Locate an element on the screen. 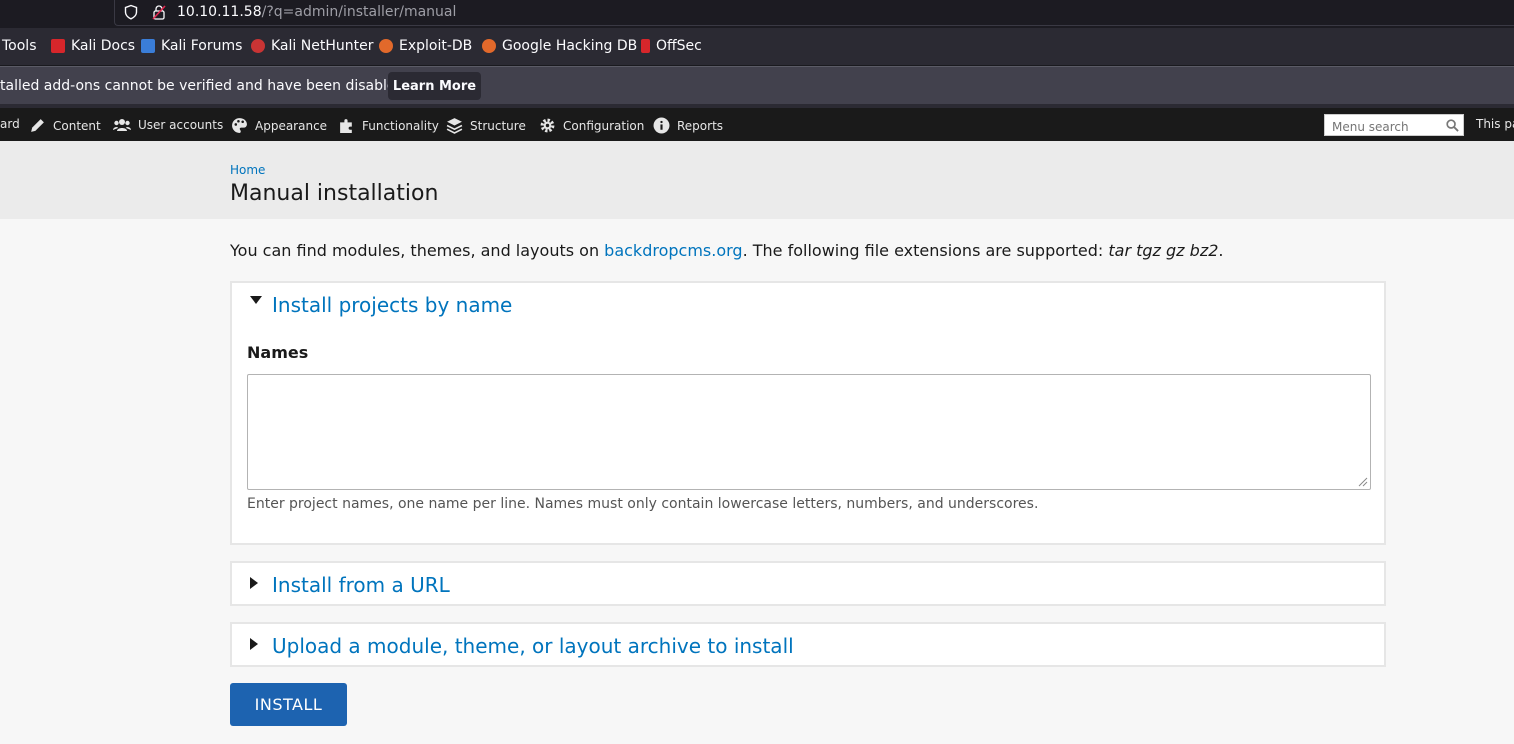 The width and height of the screenshot is (1514, 744). kali-nethunter-icon is located at coordinates (258, 46).